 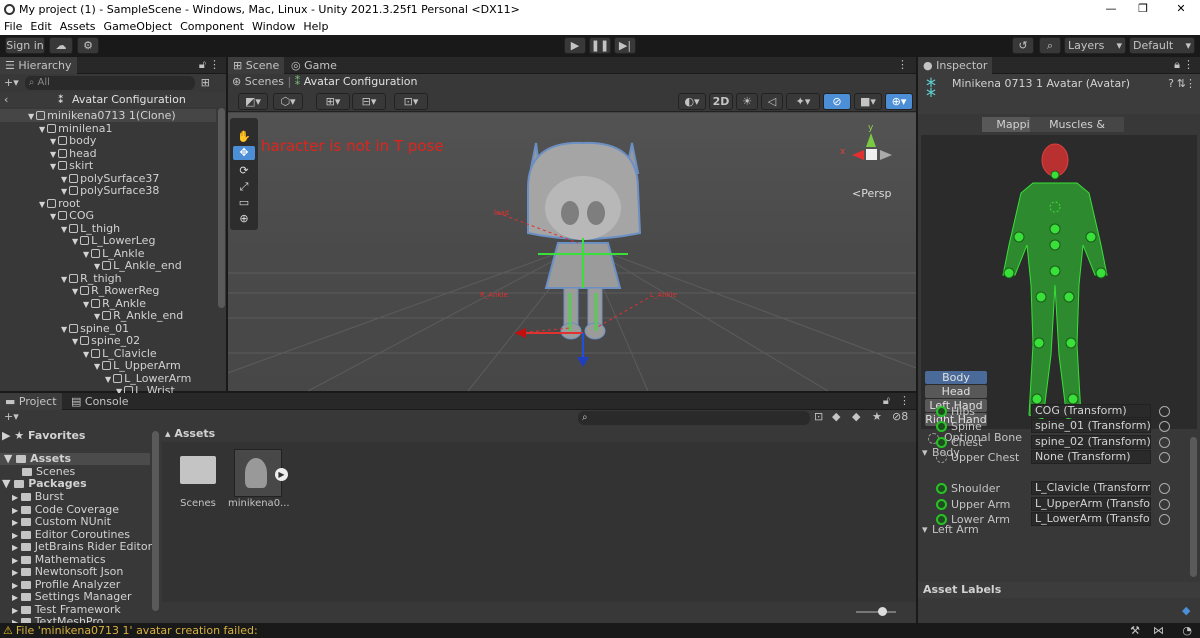 What do you see at coordinates (61, 522) in the screenshot?
I see `package-item: ▶ Custom NUnit` at bounding box center [61, 522].